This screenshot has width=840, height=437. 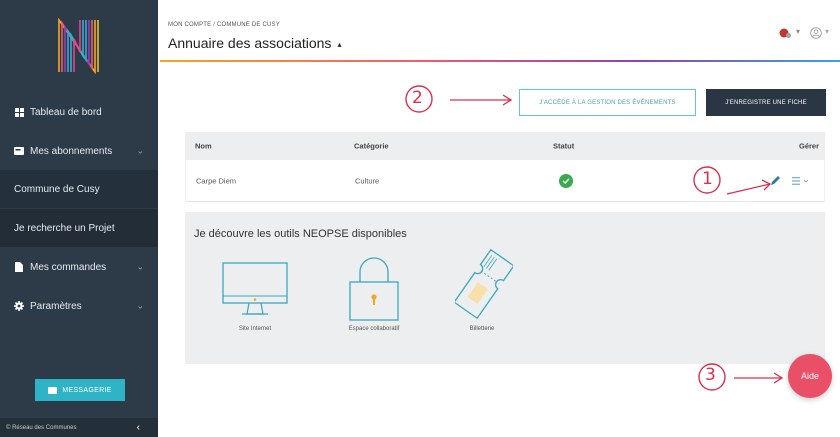 I want to click on sidebar-item-orders: Mes commandes ⌄, so click(x=79, y=267).